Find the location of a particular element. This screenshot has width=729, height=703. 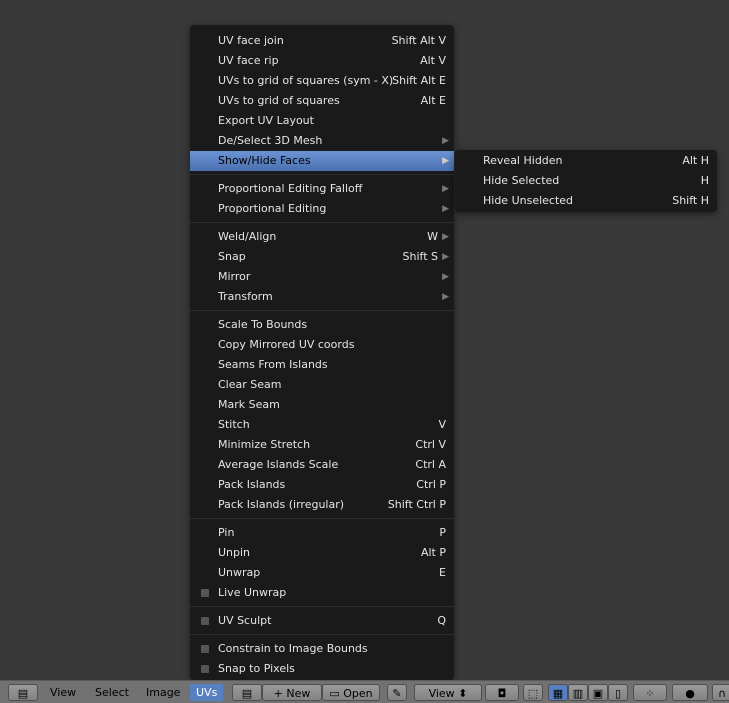

menu-item-hide-selected: Hide Selected H is located at coordinates (586, 181).